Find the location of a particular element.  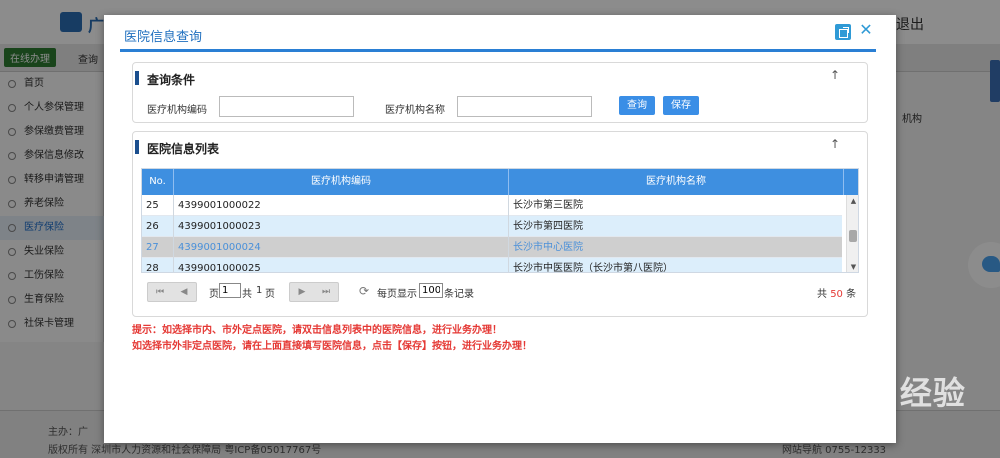

total-records: 共 50 条 is located at coordinates (836, 292).